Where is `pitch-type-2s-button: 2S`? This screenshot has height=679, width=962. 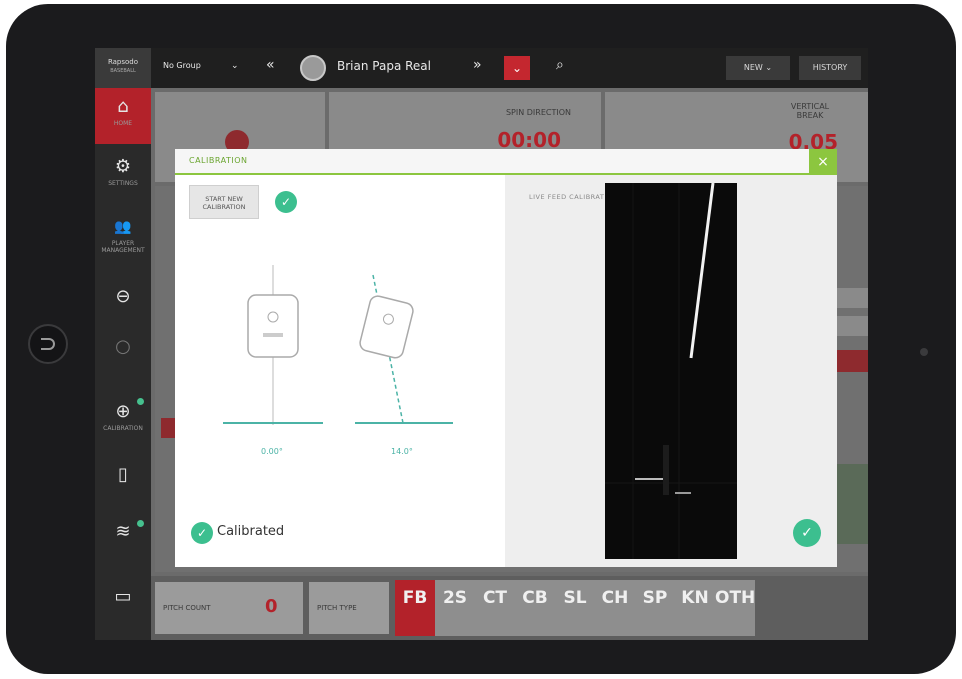 pitch-type-2s-button: 2S is located at coordinates (455, 608).